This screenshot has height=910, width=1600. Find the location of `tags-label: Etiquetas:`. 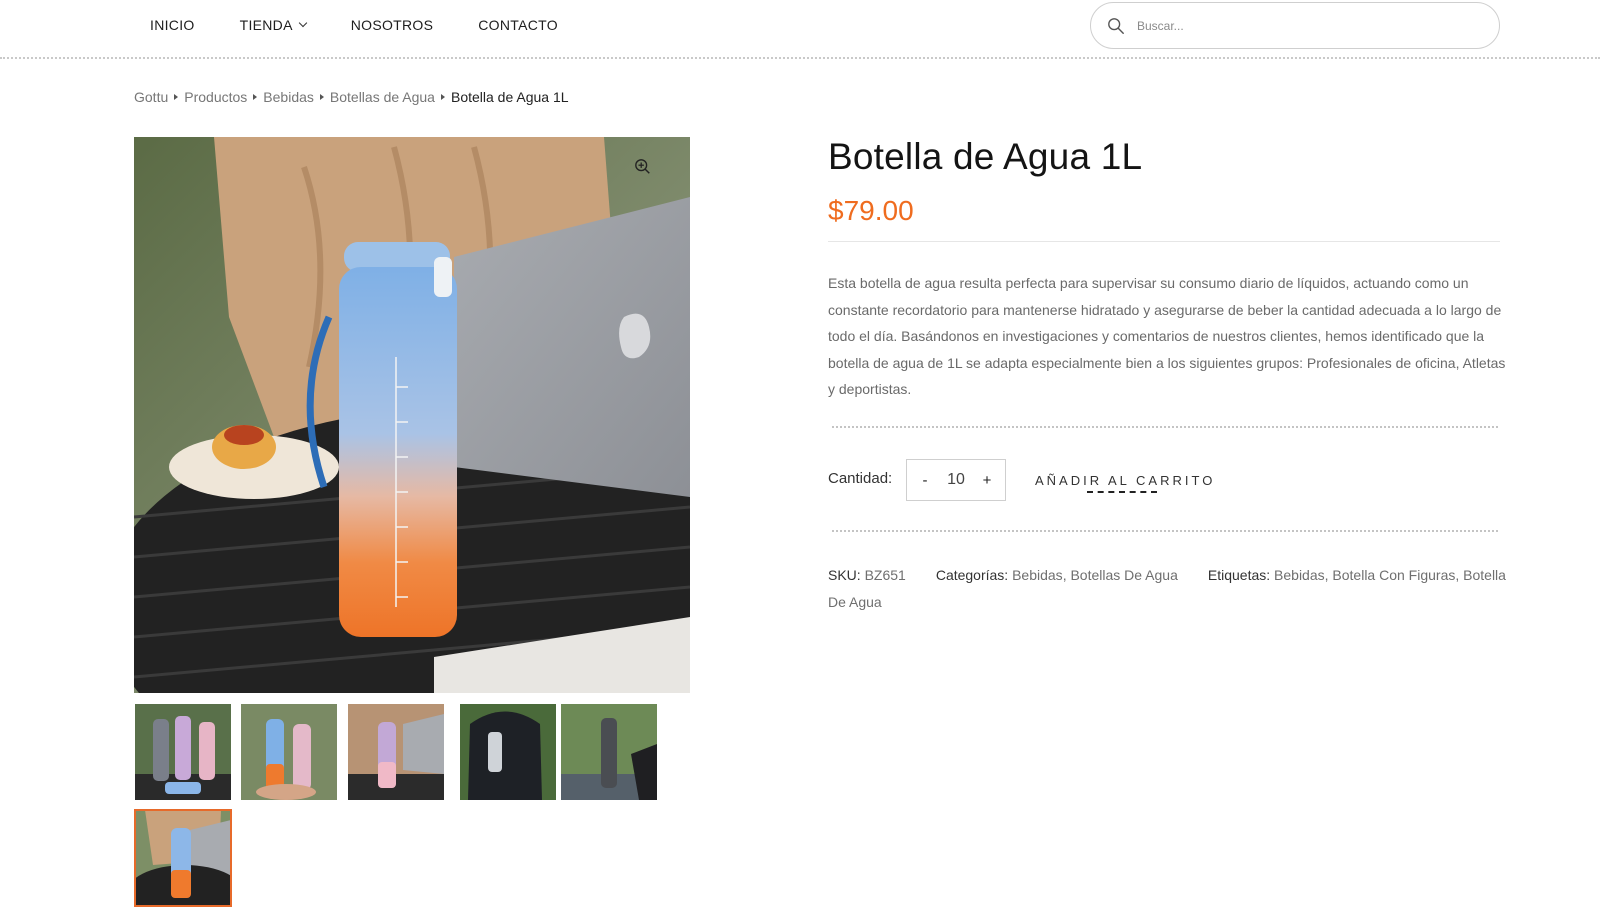

tags-label: Etiquetas: is located at coordinates (1239, 575).